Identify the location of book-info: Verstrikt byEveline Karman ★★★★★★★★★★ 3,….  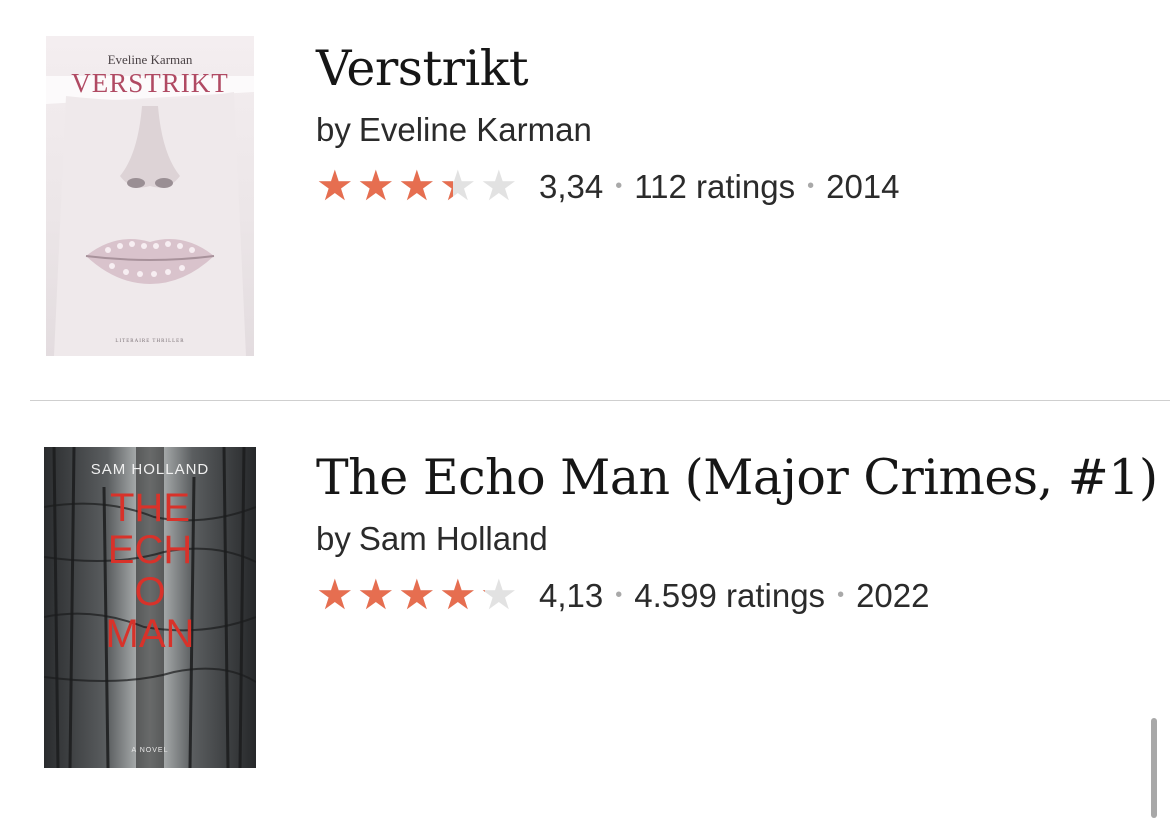
(608, 127).